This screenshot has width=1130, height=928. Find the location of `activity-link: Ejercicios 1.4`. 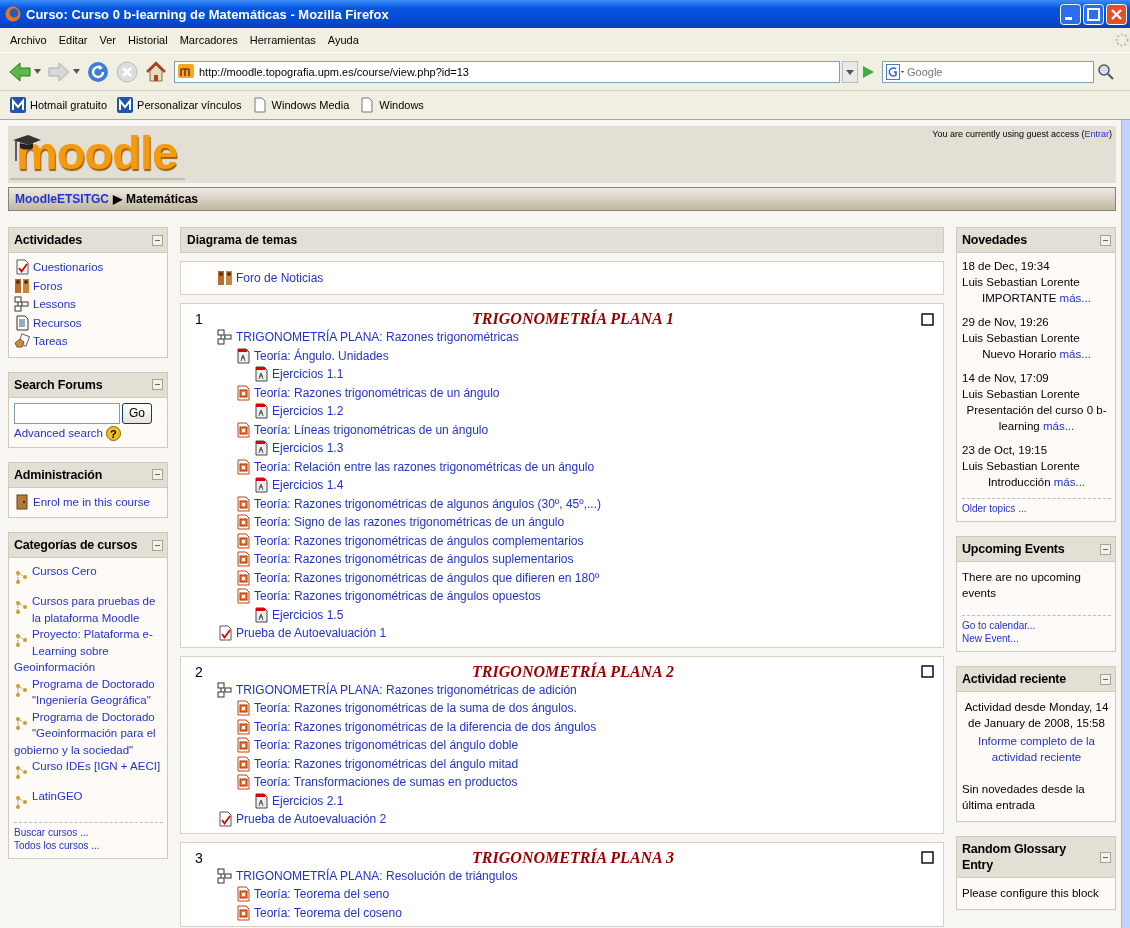

activity-link: Ejercicios 1.4 is located at coordinates (308, 485).